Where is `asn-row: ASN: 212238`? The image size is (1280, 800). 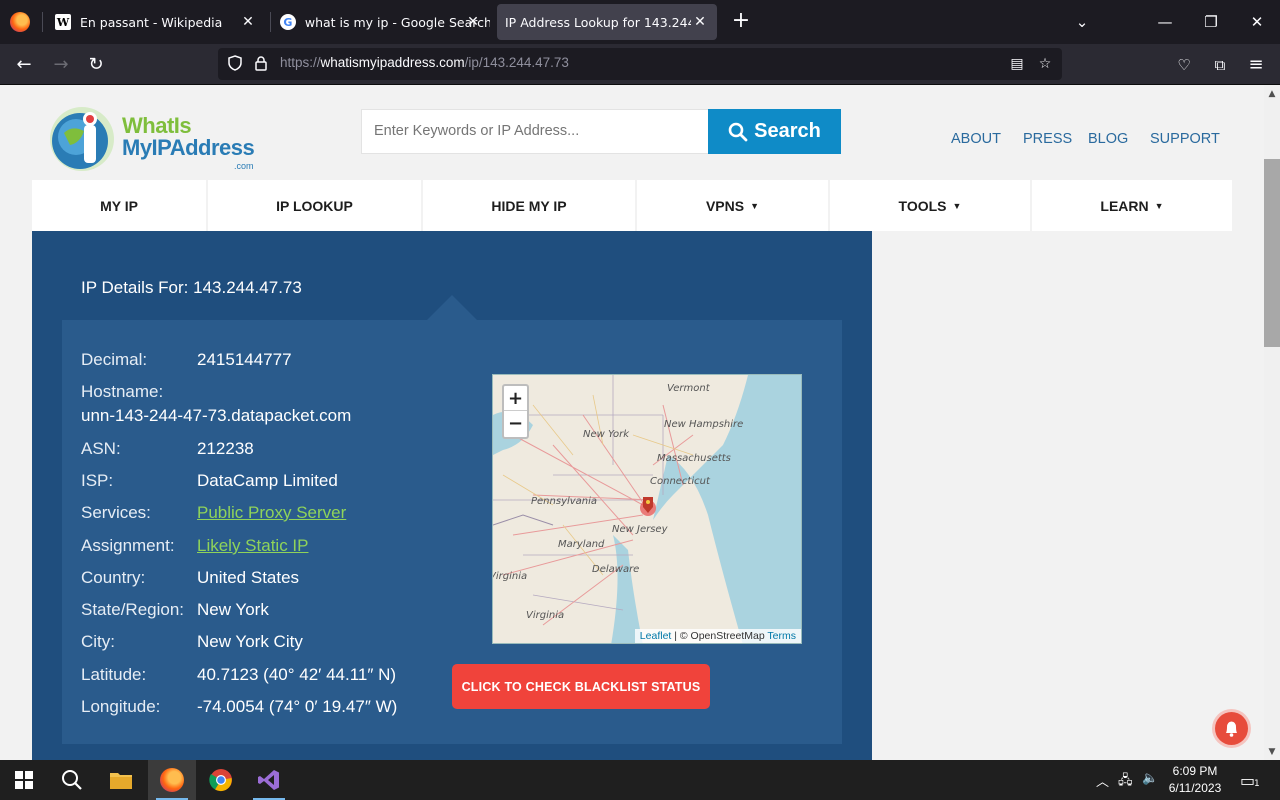 asn-row: ASN: 212238 is located at coordinates (167, 449).